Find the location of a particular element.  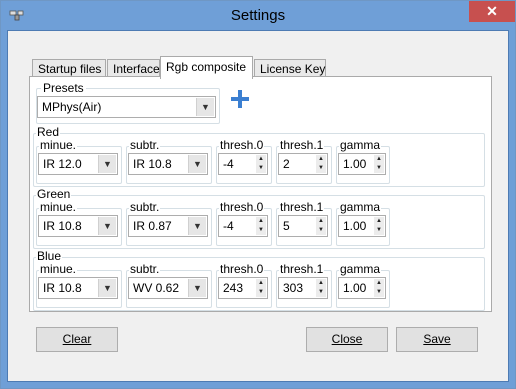

blue-minue-dropdown: IR 10.8 ▼ is located at coordinates (78, 288).